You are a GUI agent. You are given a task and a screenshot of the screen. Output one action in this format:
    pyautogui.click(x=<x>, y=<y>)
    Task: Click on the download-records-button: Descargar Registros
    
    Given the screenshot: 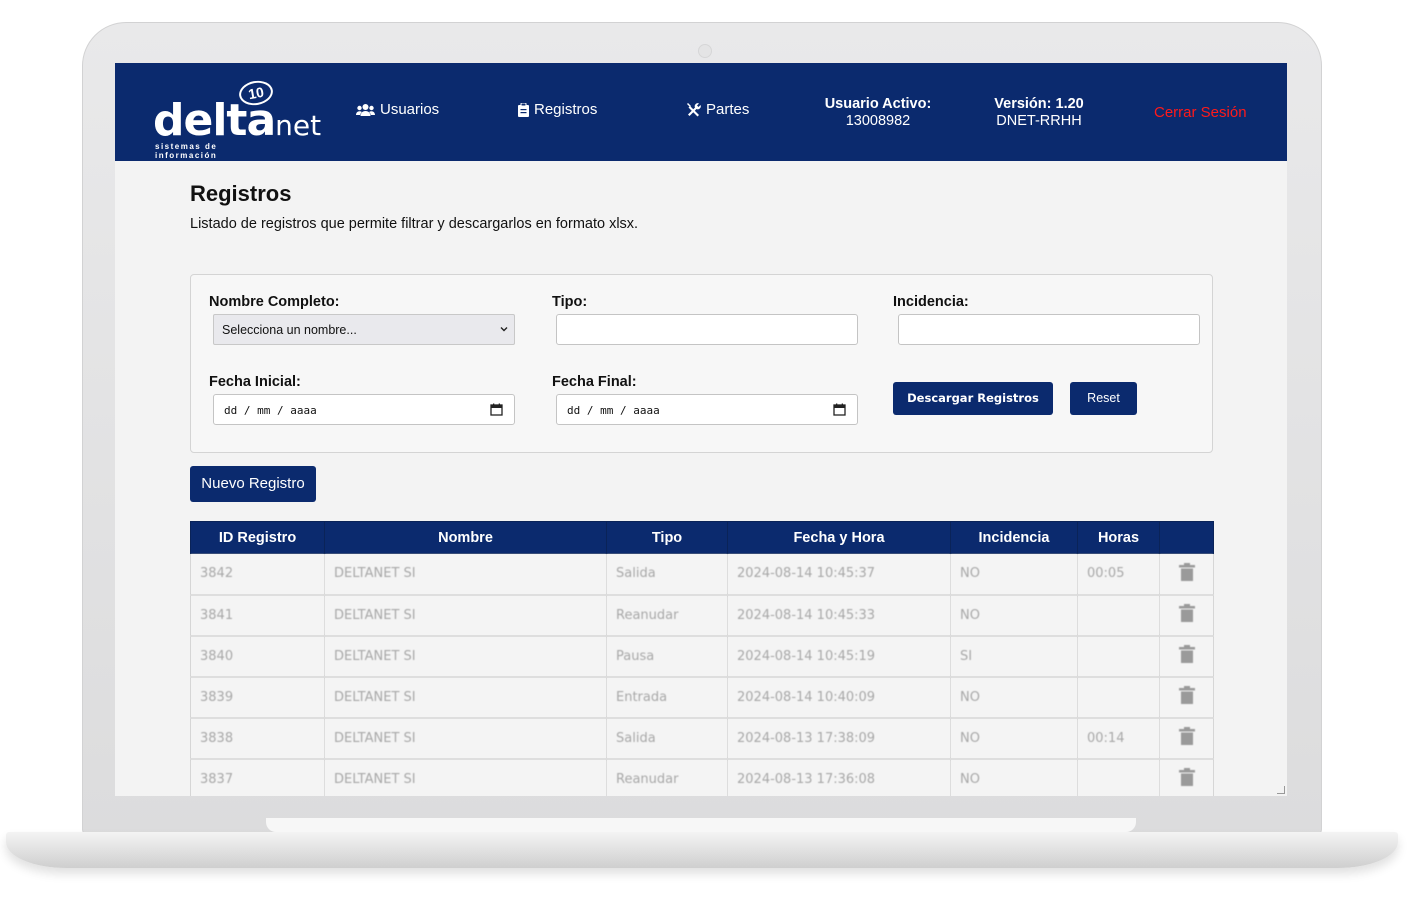 What is the action you would take?
    pyautogui.click(x=973, y=398)
    